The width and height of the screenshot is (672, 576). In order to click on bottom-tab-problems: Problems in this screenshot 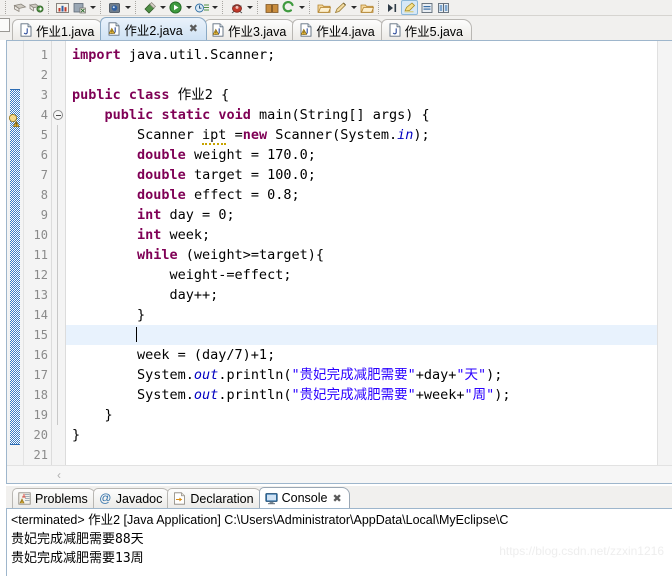, I will do `click(54, 498)`.